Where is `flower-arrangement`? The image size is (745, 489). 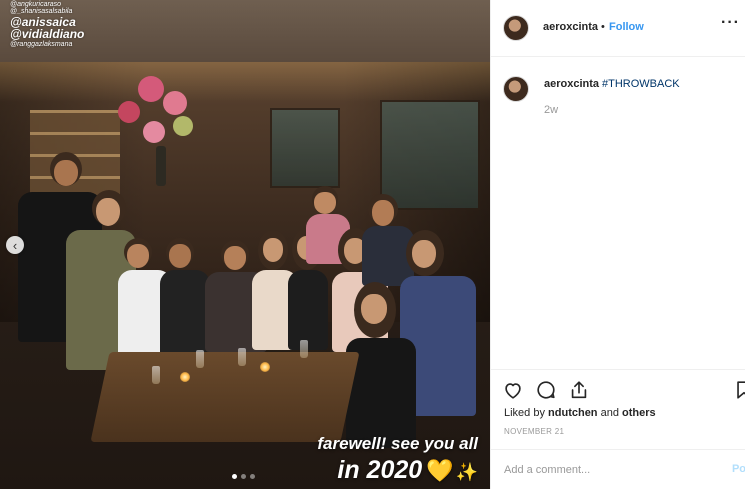 flower-arrangement is located at coordinates (162, 126).